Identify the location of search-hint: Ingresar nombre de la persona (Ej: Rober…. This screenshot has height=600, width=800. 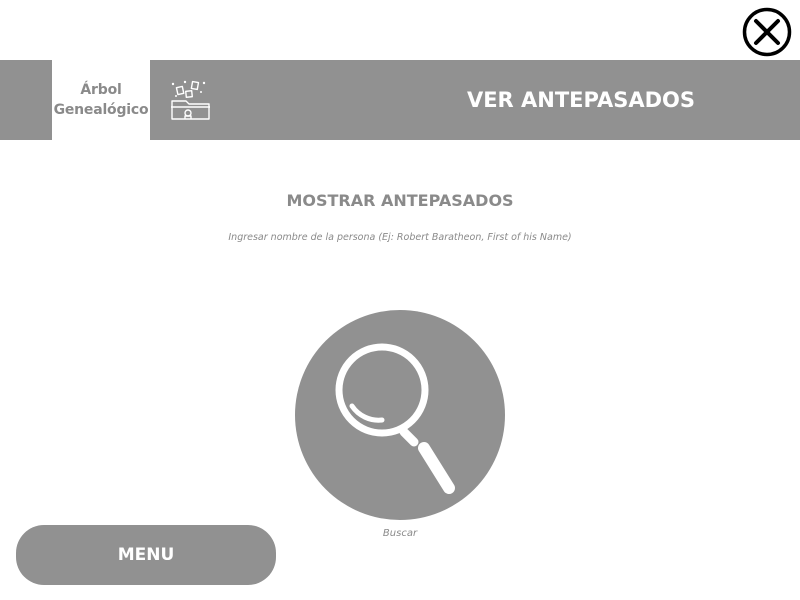
(400, 237).